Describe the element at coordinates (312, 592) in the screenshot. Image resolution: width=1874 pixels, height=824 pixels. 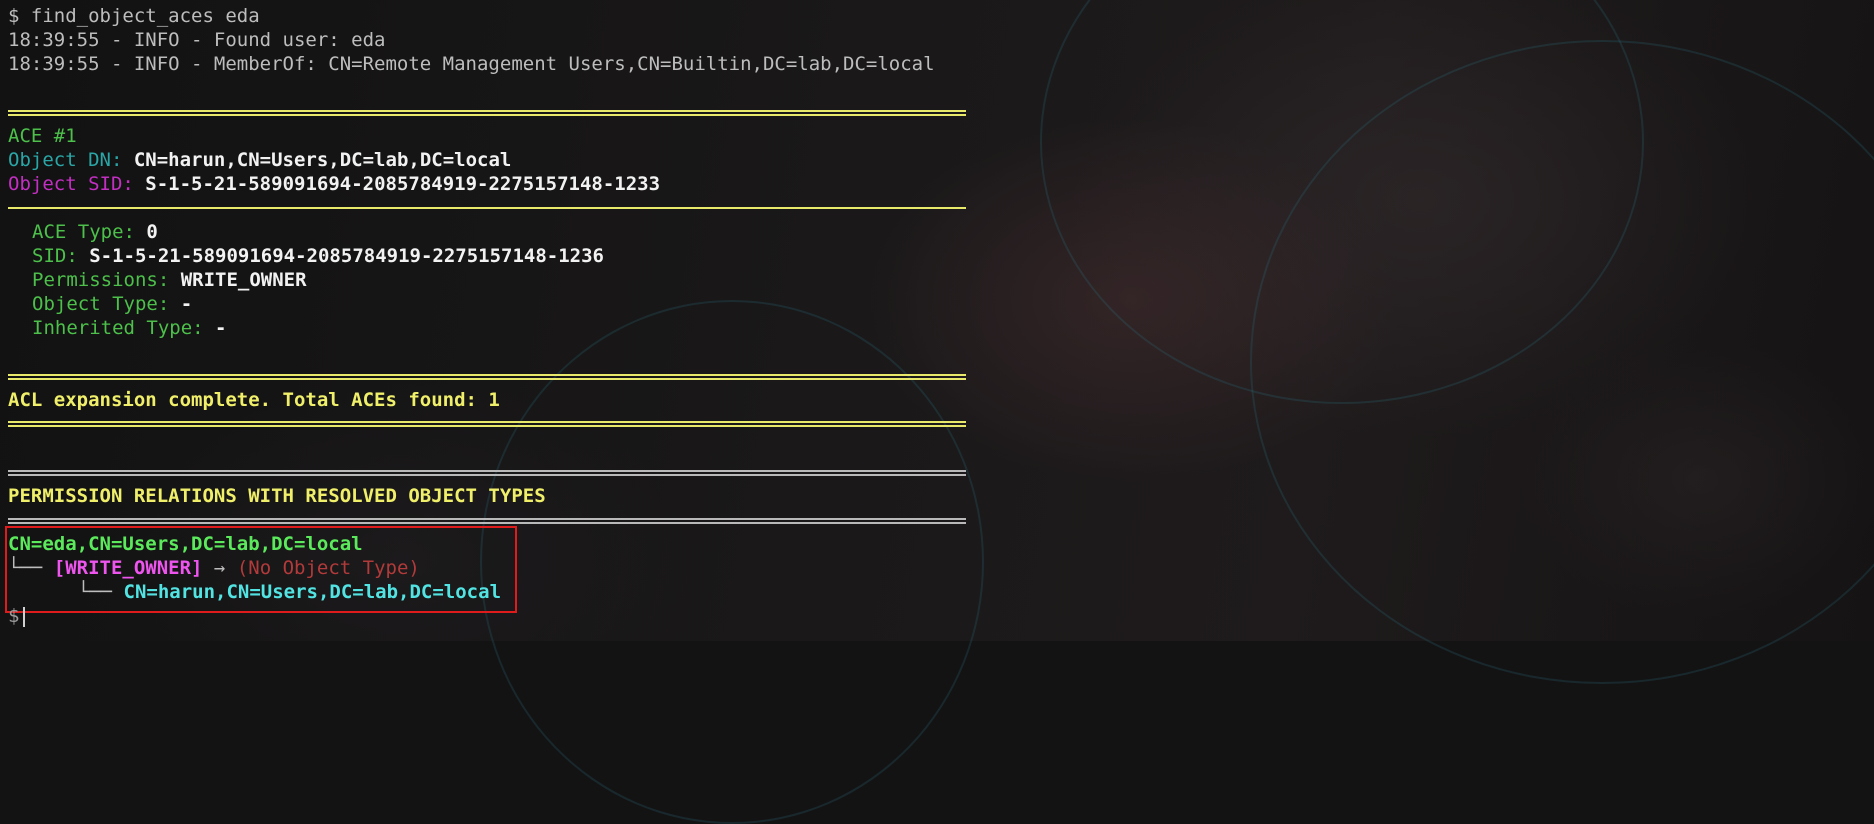
I see `tree-target: CN=harun,CN=Users,DC=lab,DC=local` at that location.